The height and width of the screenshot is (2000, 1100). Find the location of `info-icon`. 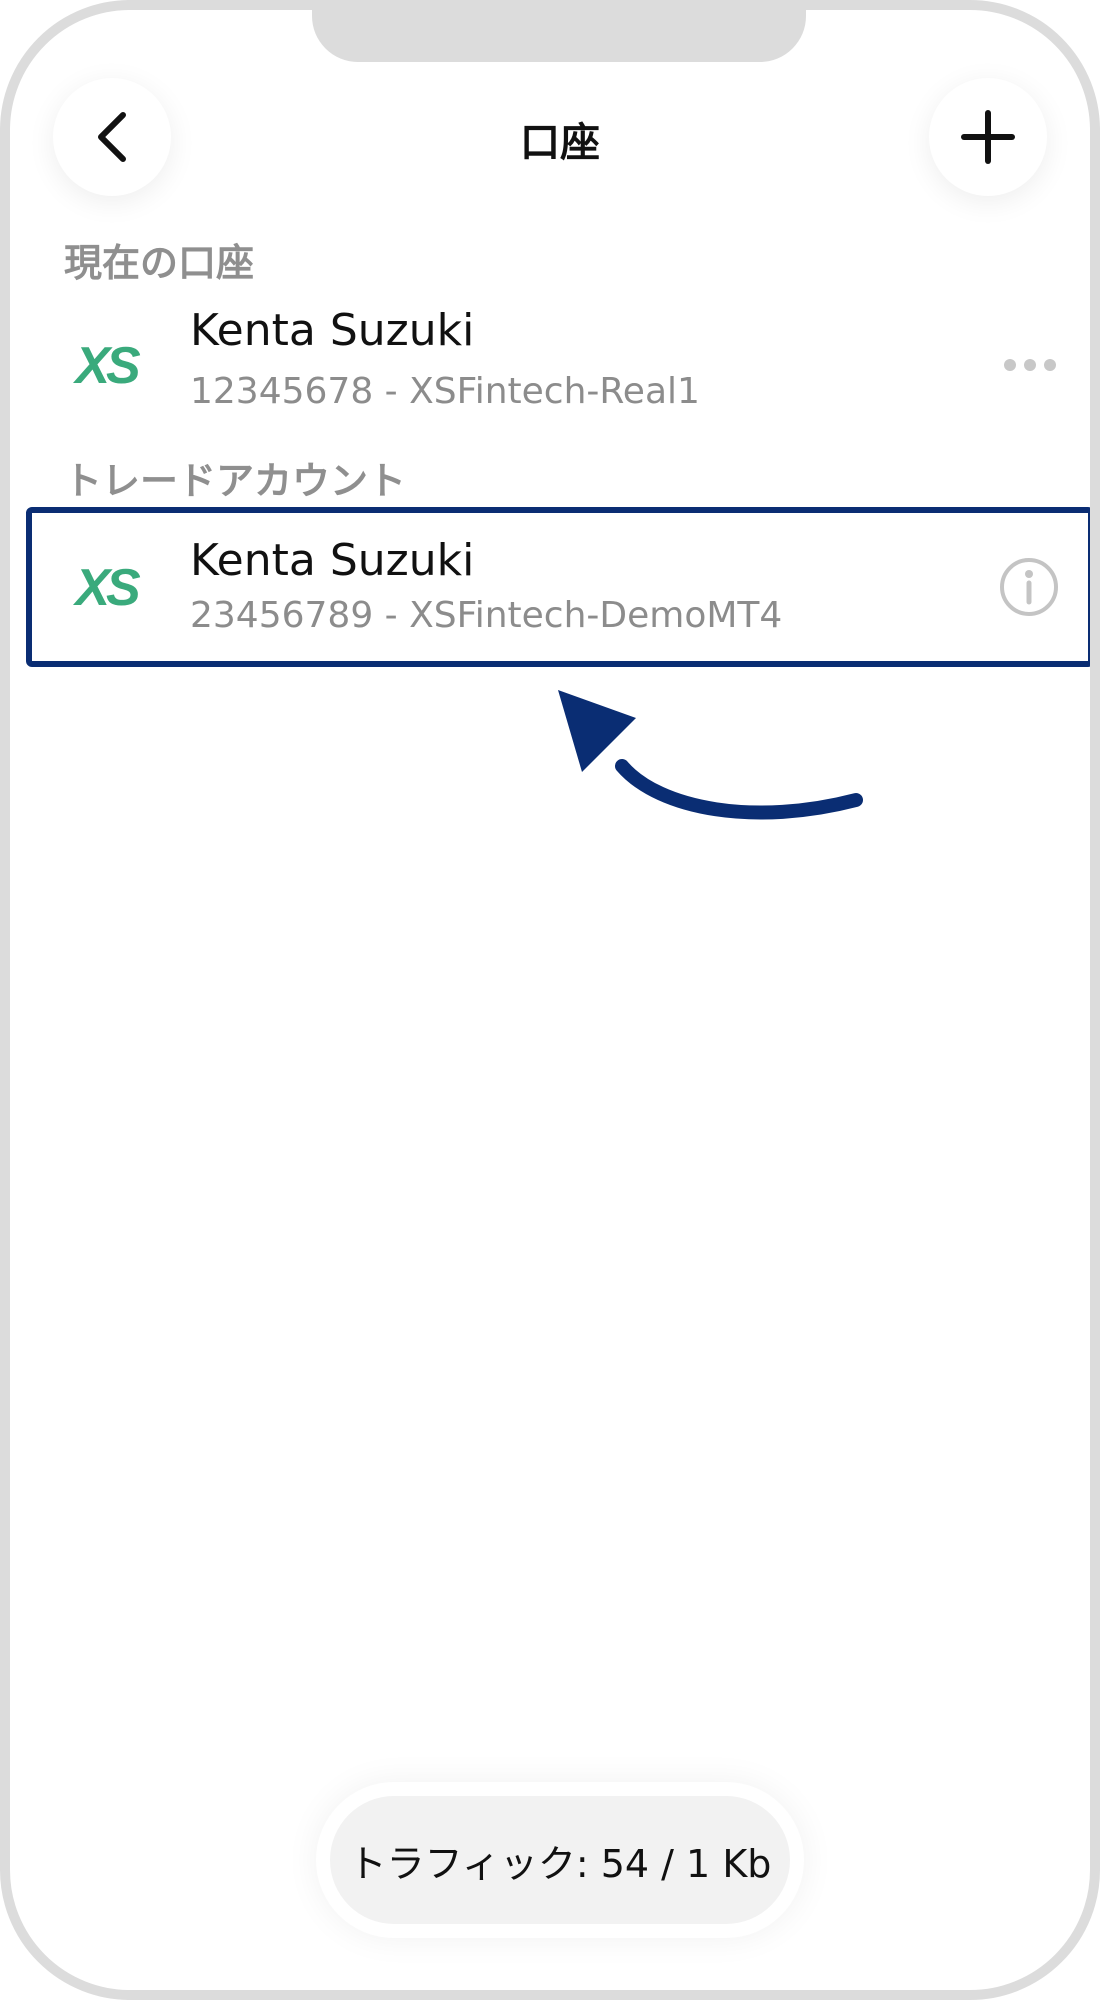

info-icon is located at coordinates (1029, 587).